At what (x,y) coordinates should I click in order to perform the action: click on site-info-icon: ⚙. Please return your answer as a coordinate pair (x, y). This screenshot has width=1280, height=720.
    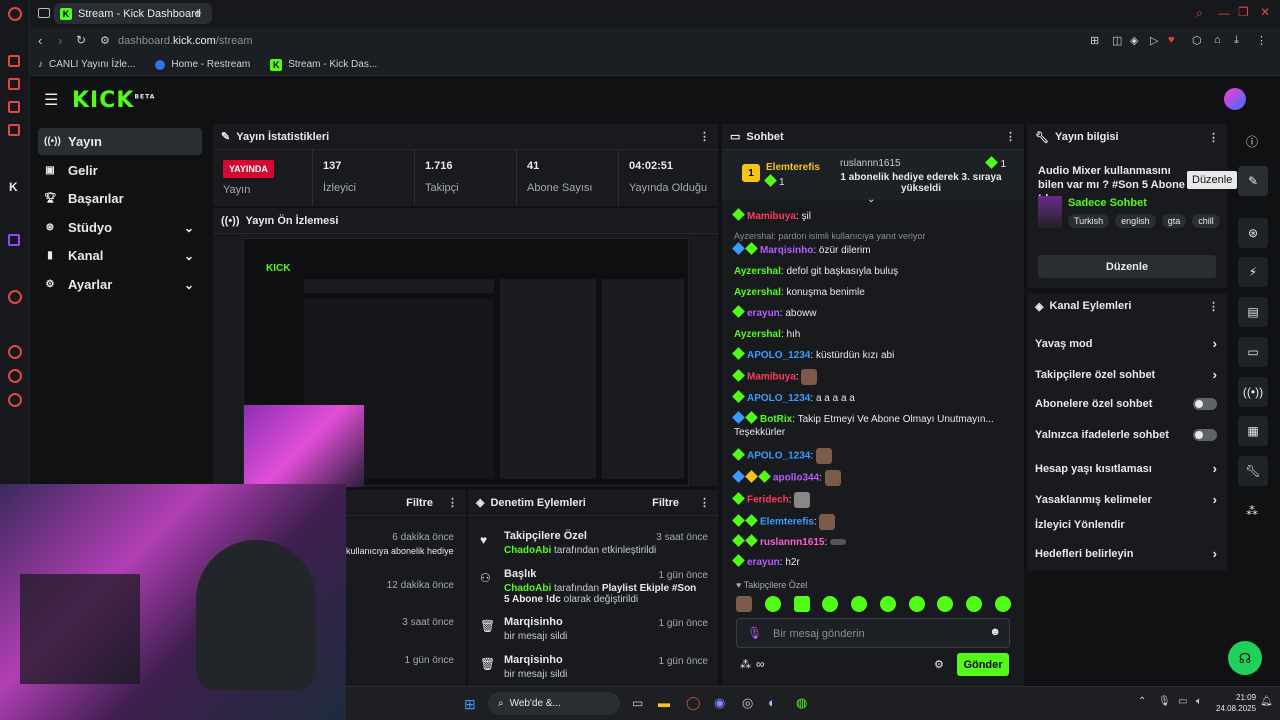
    Looking at the image, I should click on (105, 40).